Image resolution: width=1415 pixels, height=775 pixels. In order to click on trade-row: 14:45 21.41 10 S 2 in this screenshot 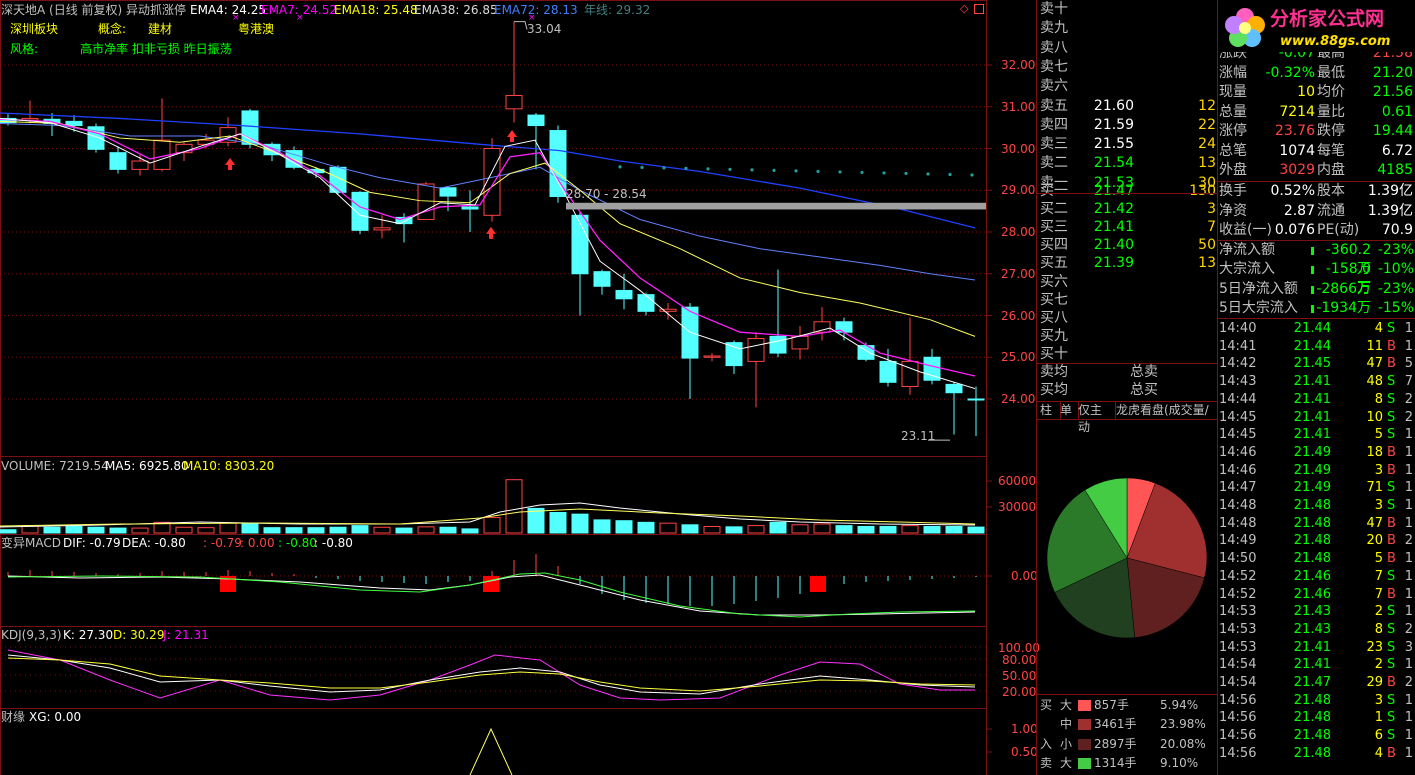, I will do `click(1317, 418)`.